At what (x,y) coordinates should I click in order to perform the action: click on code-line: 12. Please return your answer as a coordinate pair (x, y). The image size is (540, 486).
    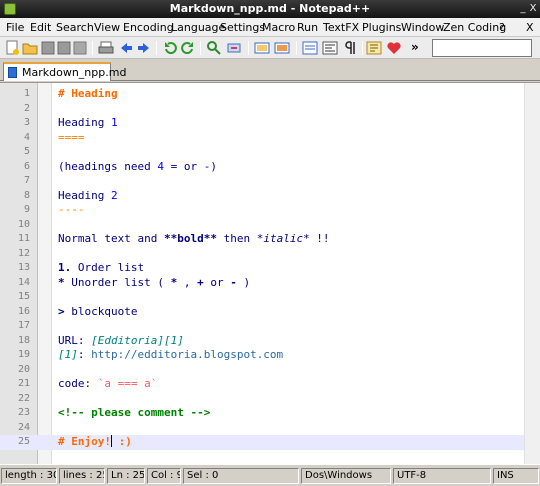
    Looking at the image, I should click on (270, 254).